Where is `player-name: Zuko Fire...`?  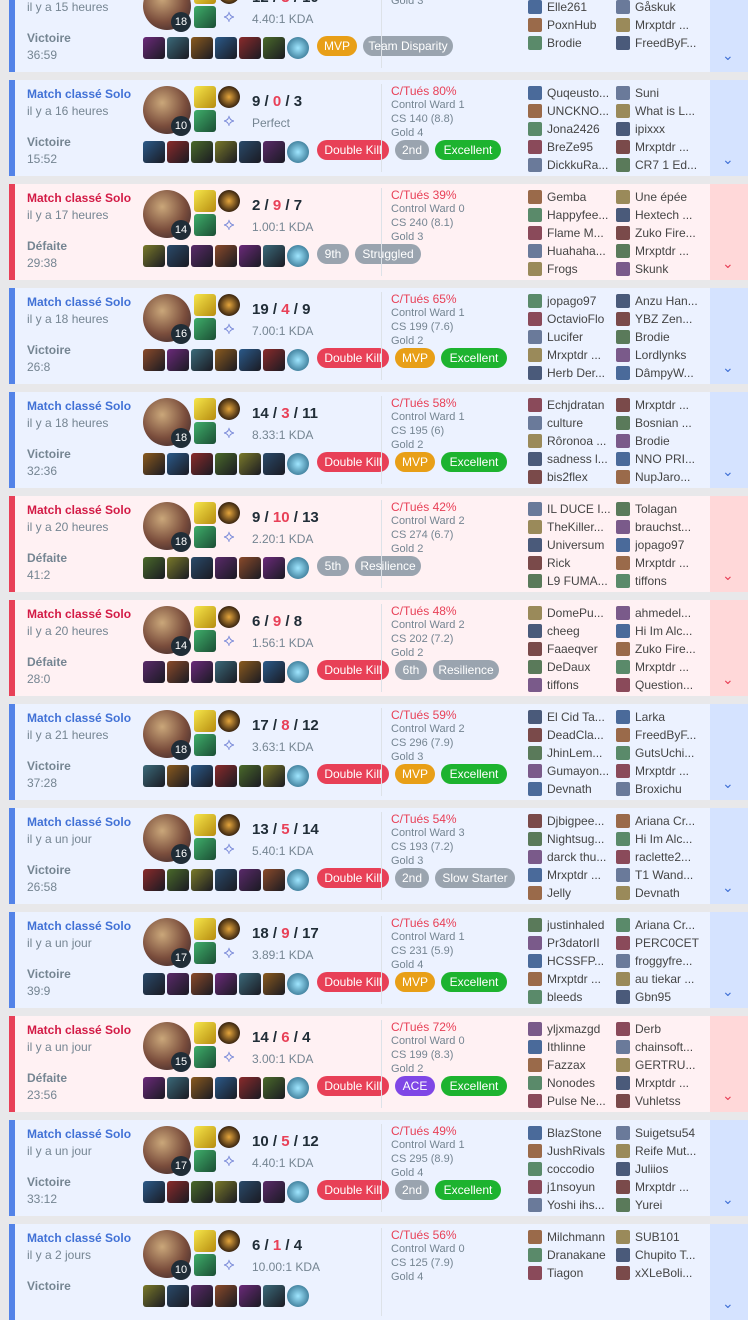 player-name: Zuko Fire... is located at coordinates (668, 233).